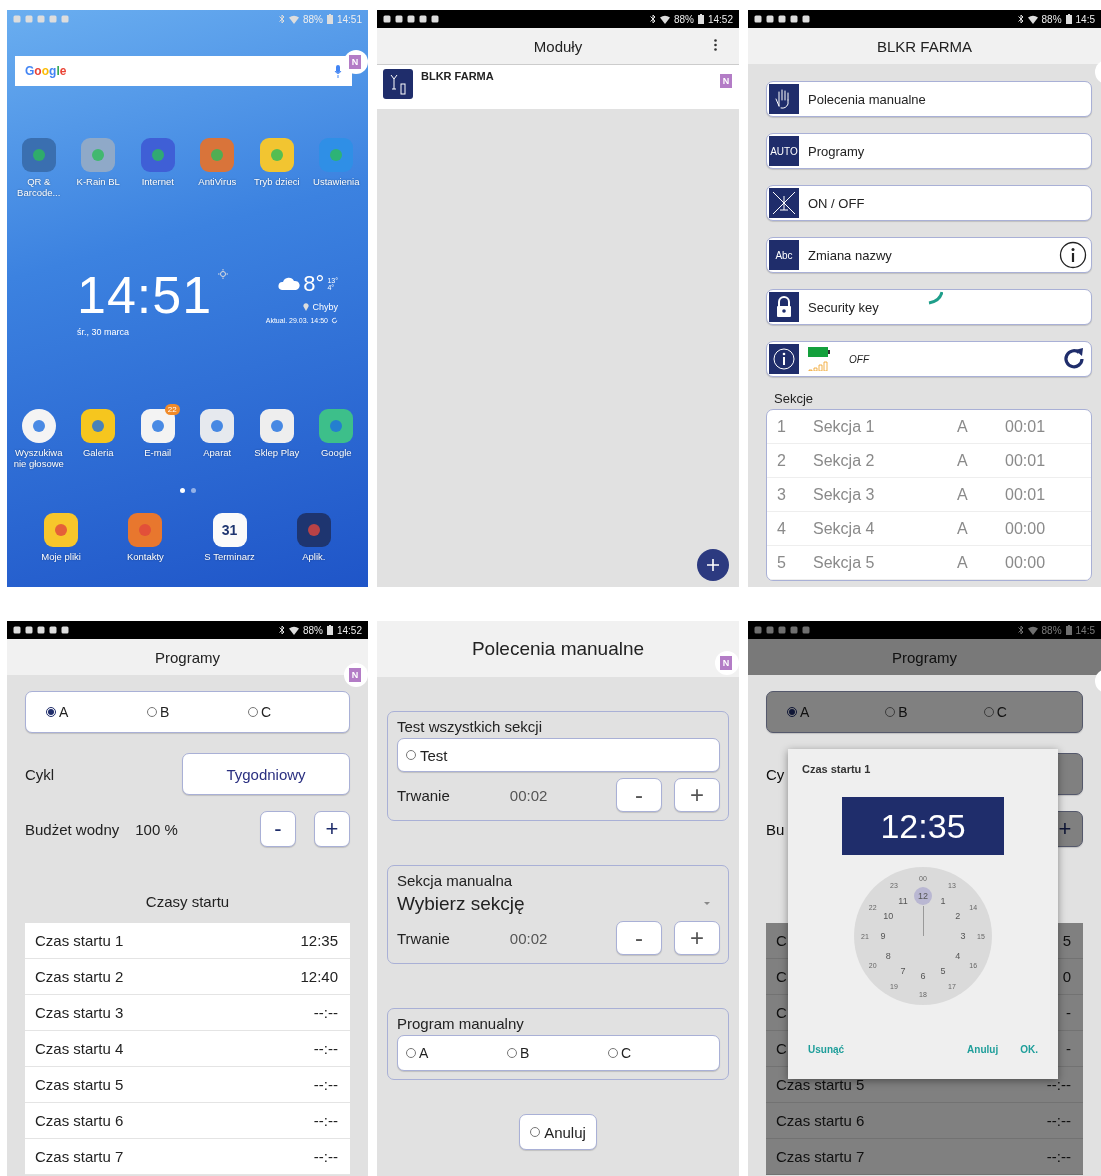 This screenshot has height=1176, width=1101. I want to click on start-time-row: Czas startu 2 12:40, so click(187, 977).